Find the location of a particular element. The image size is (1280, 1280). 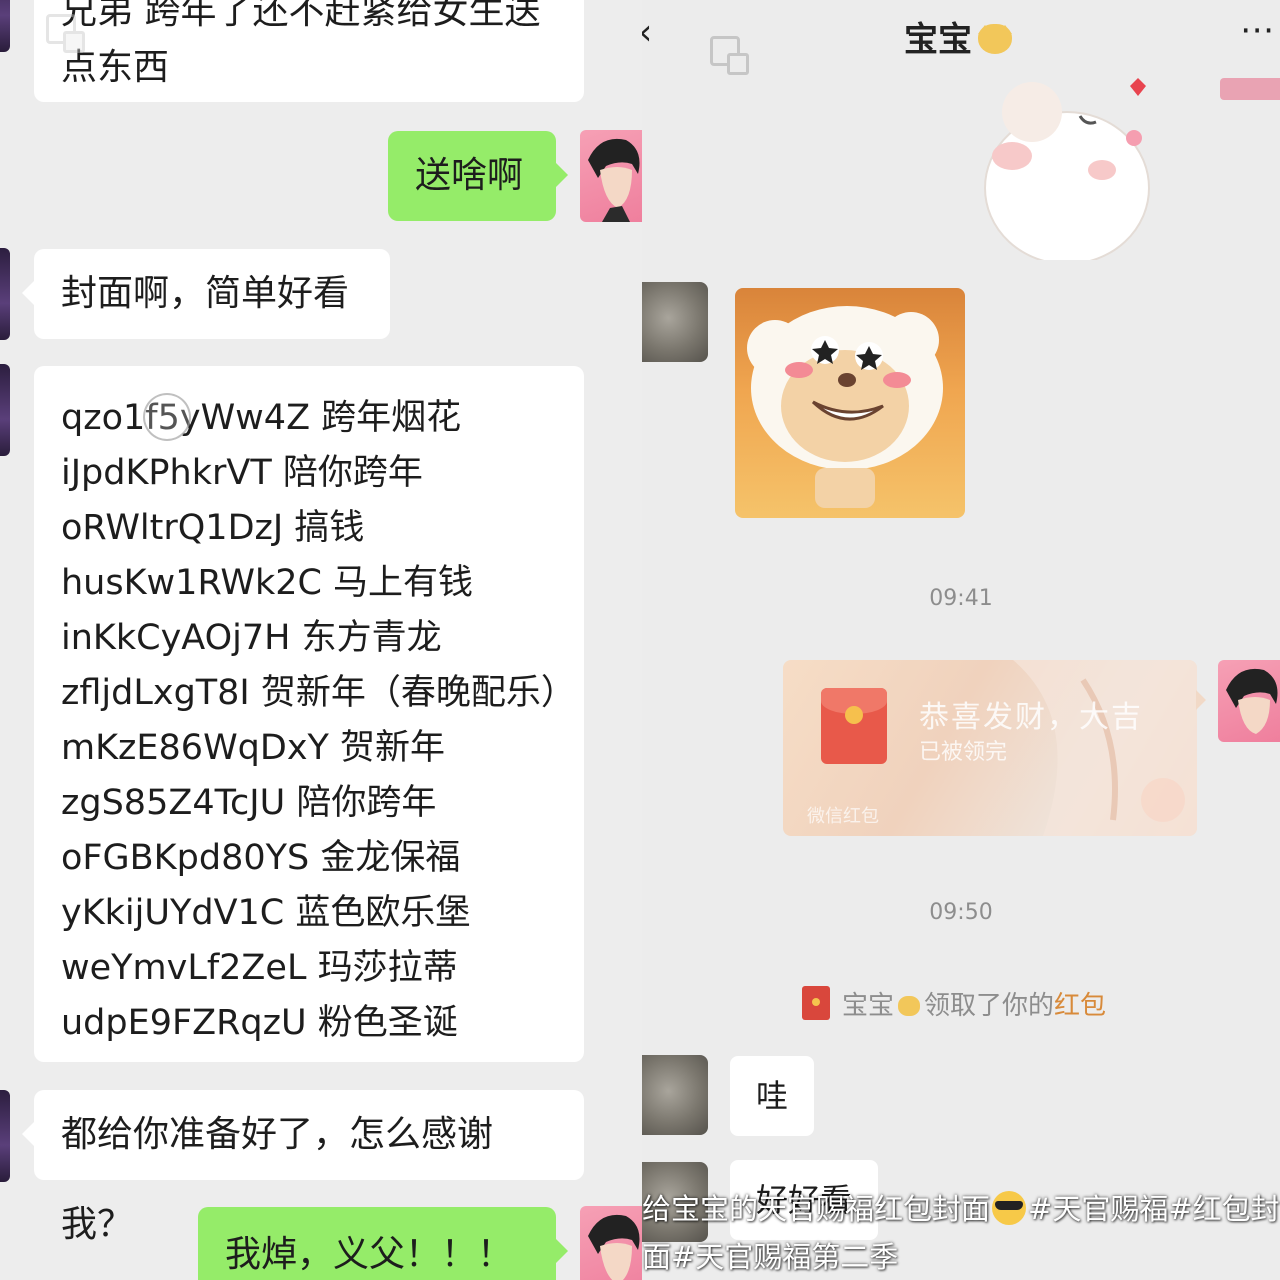

message-text: 哇 is located at coordinates (772, 1096).